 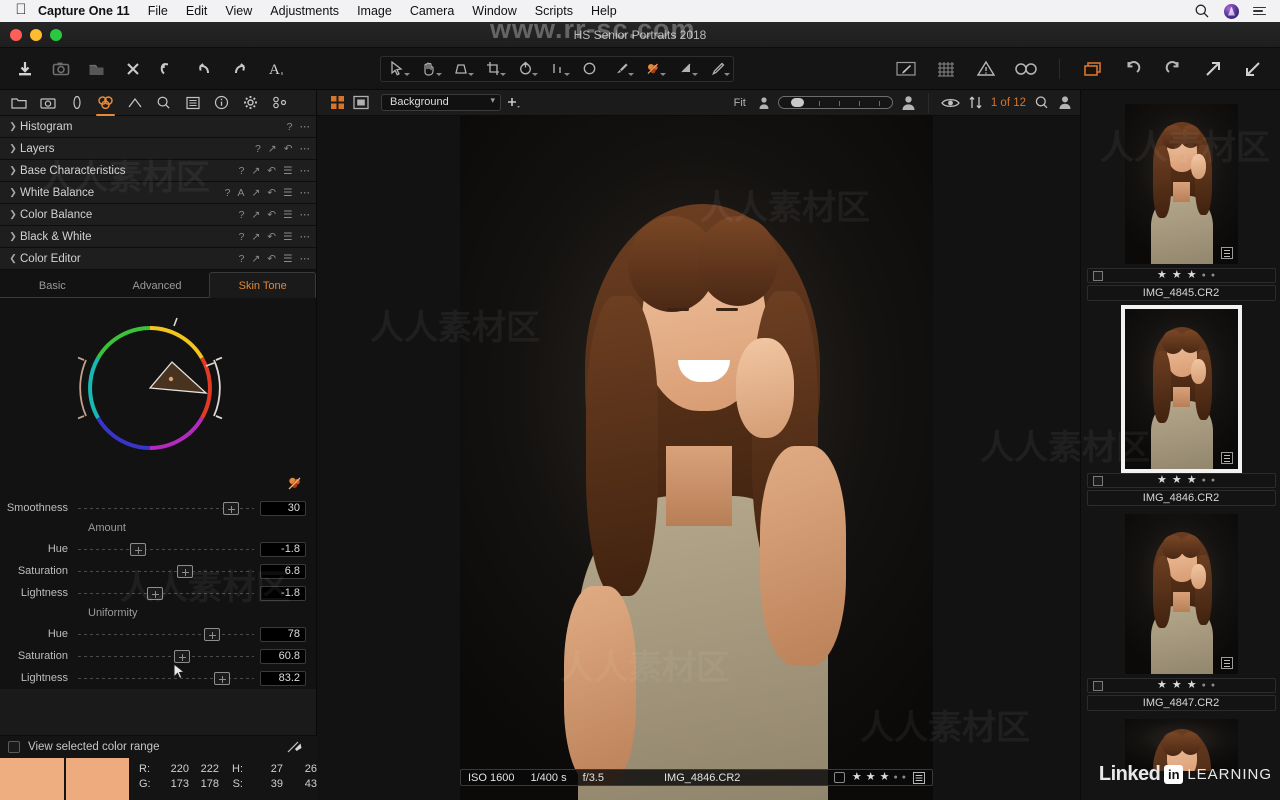 I want to click on warning-icon, so click(x=986, y=69).